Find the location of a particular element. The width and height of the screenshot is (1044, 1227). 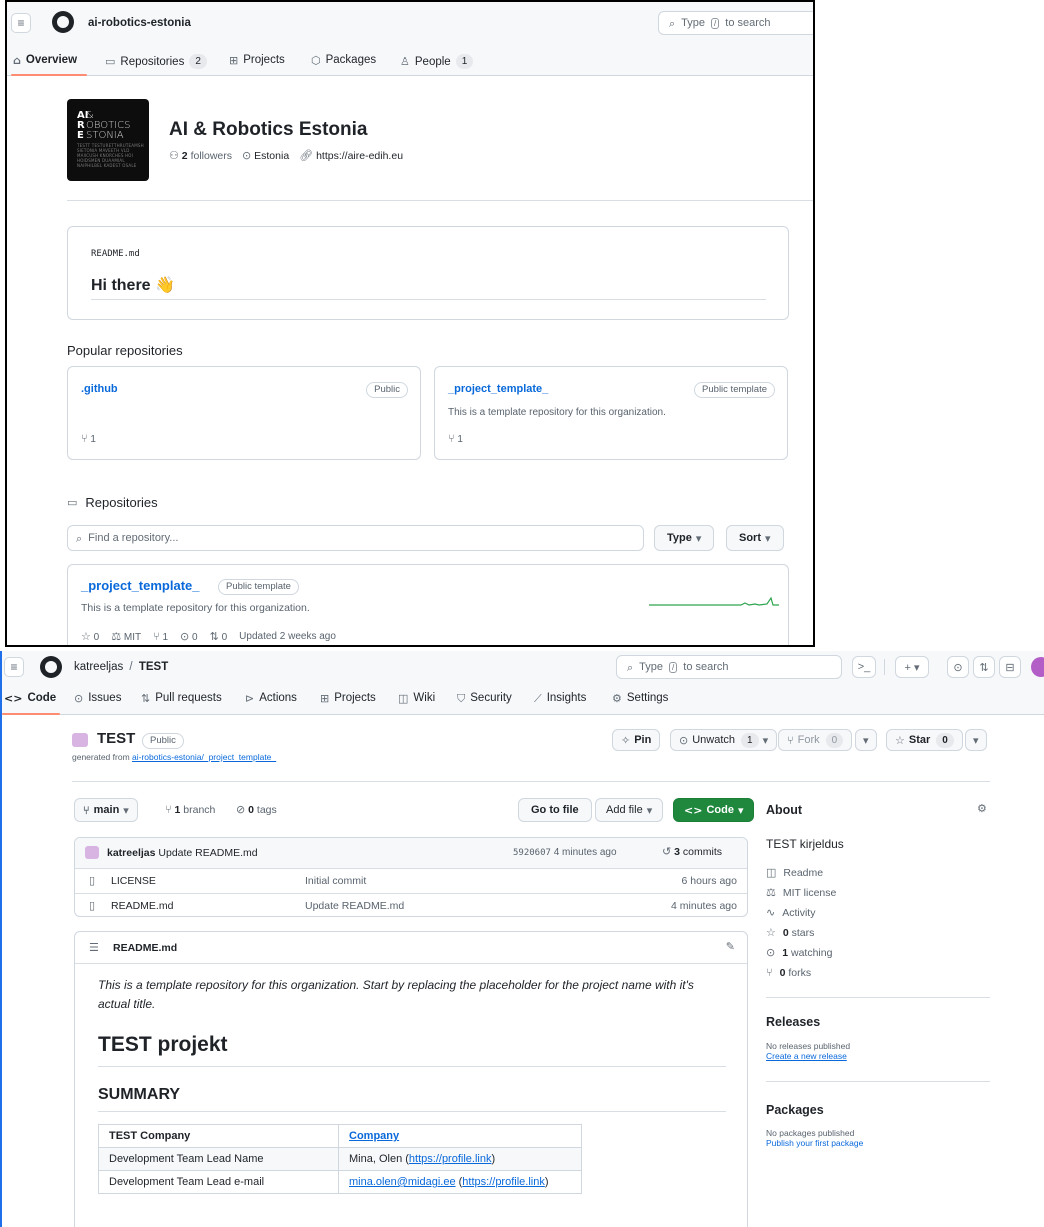

file-name: README.md is located at coordinates (142, 906).